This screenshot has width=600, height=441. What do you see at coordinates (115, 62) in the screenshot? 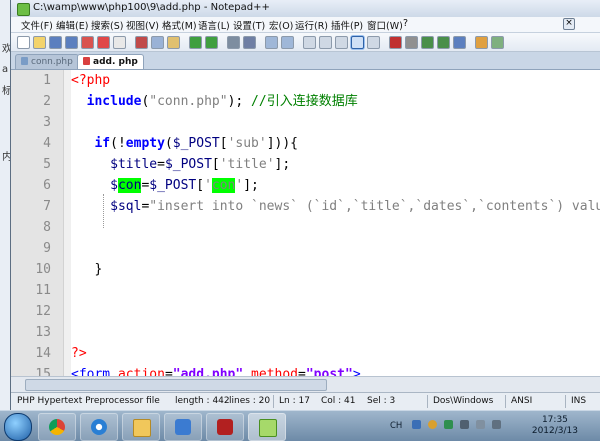
I see `tab-label: add. php` at bounding box center [115, 62].